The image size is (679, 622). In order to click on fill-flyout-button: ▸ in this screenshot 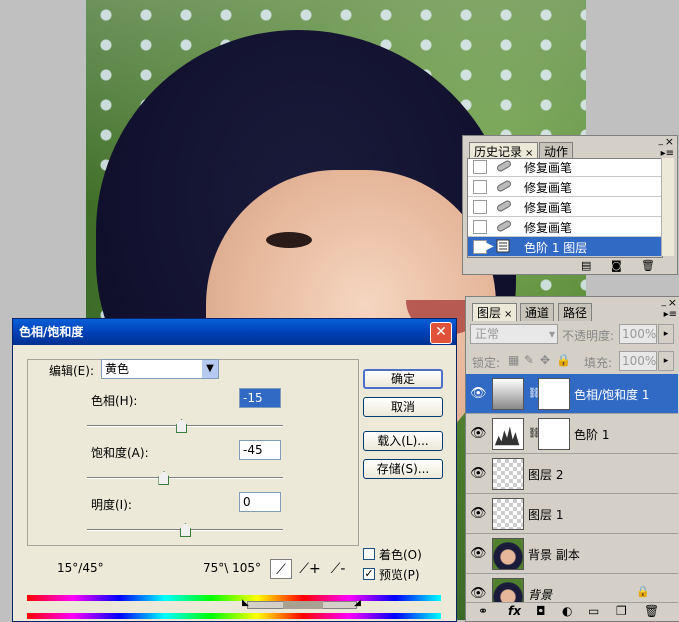, I will do `click(666, 361)`.